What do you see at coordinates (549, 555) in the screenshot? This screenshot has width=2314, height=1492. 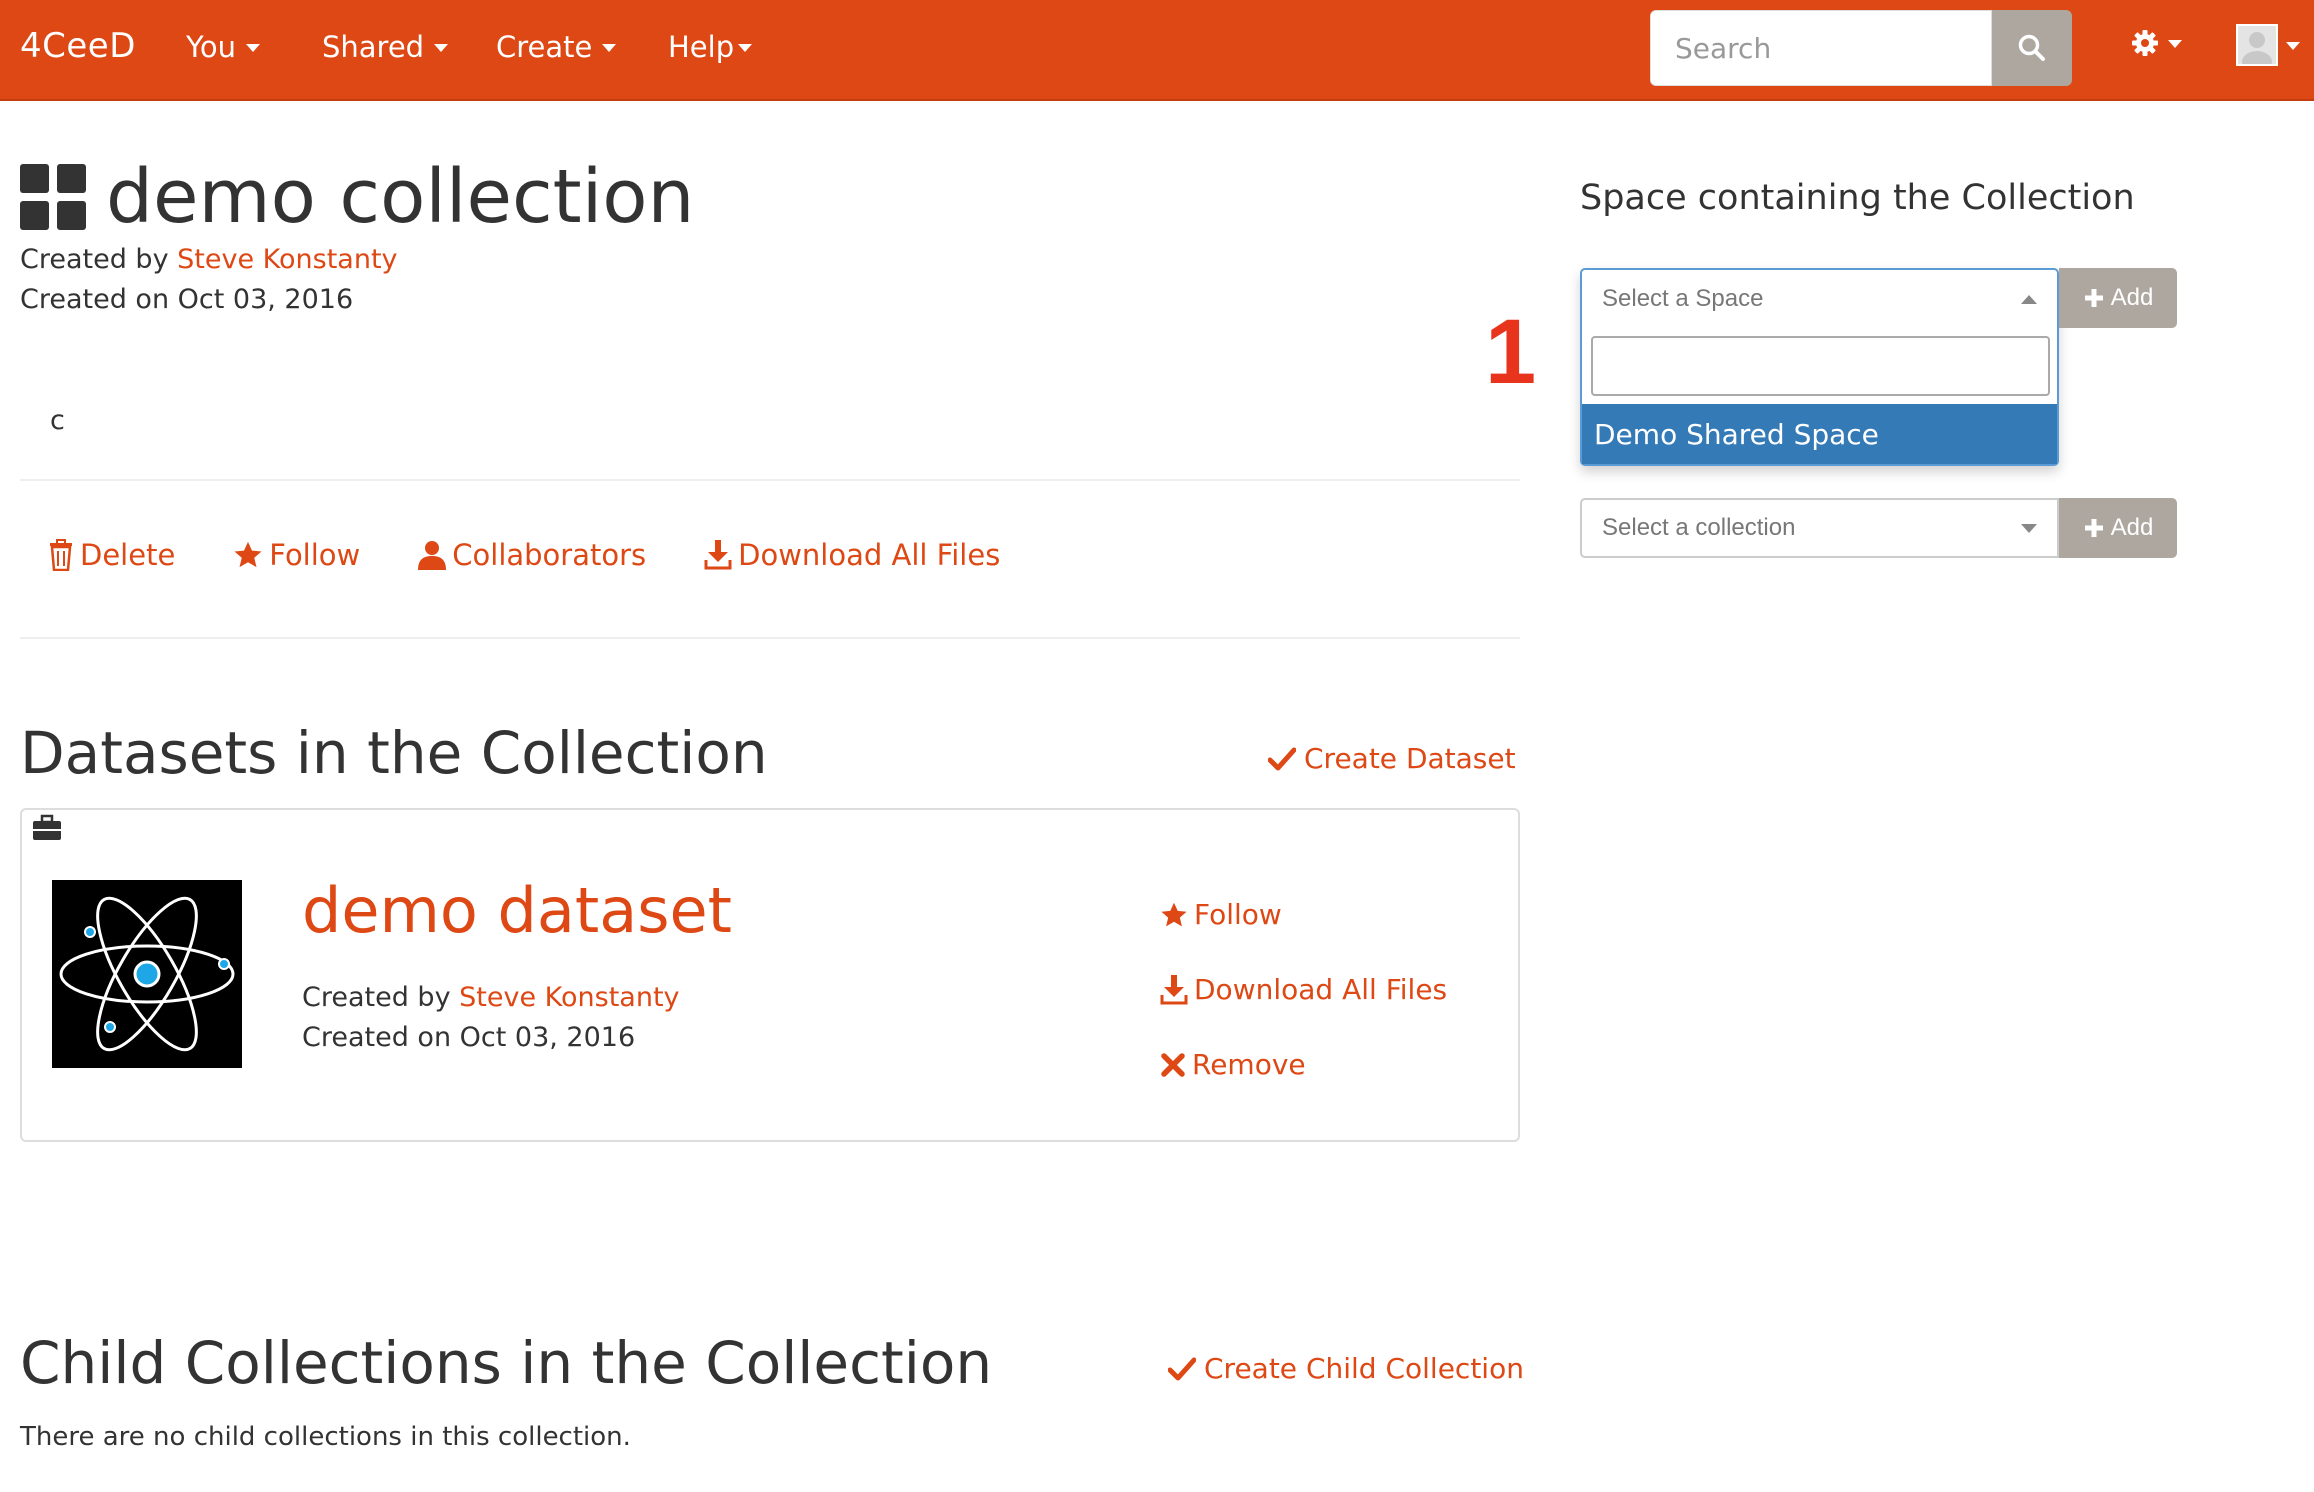 I see `collaborators-label: Collaborators` at bounding box center [549, 555].